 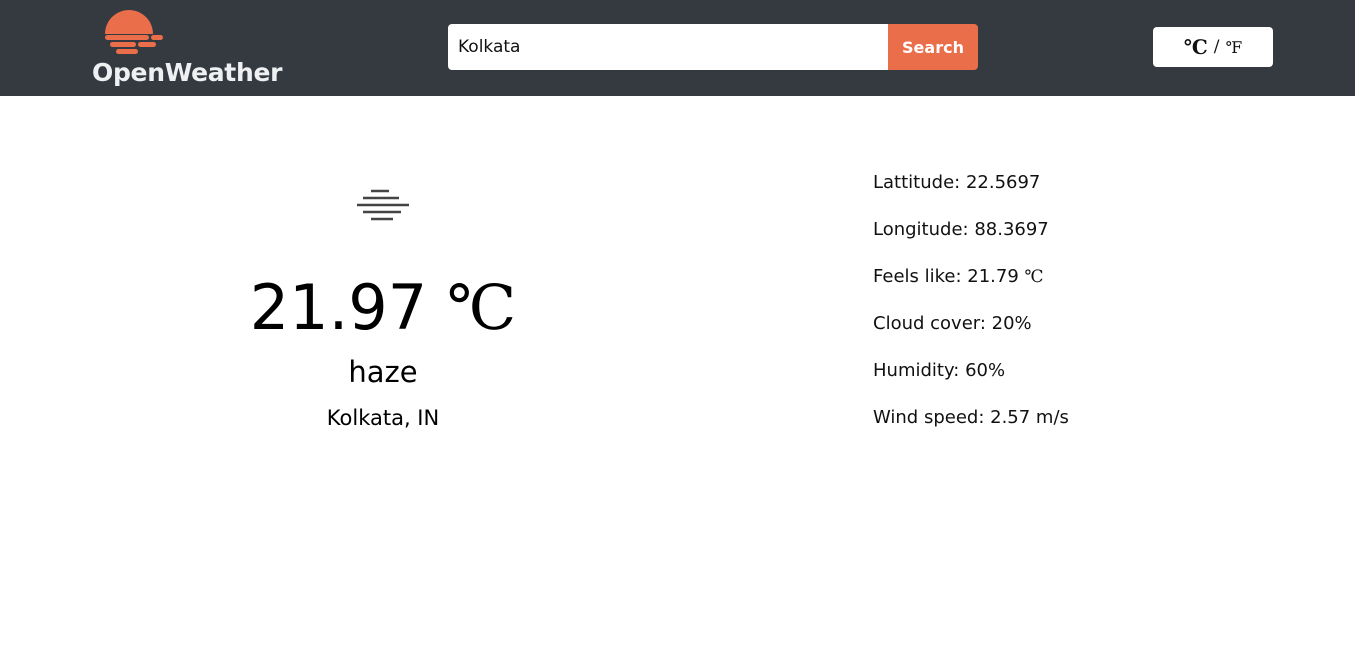 What do you see at coordinates (932, 417) in the screenshot?
I see `wind-speed-label: Wind speed:` at bounding box center [932, 417].